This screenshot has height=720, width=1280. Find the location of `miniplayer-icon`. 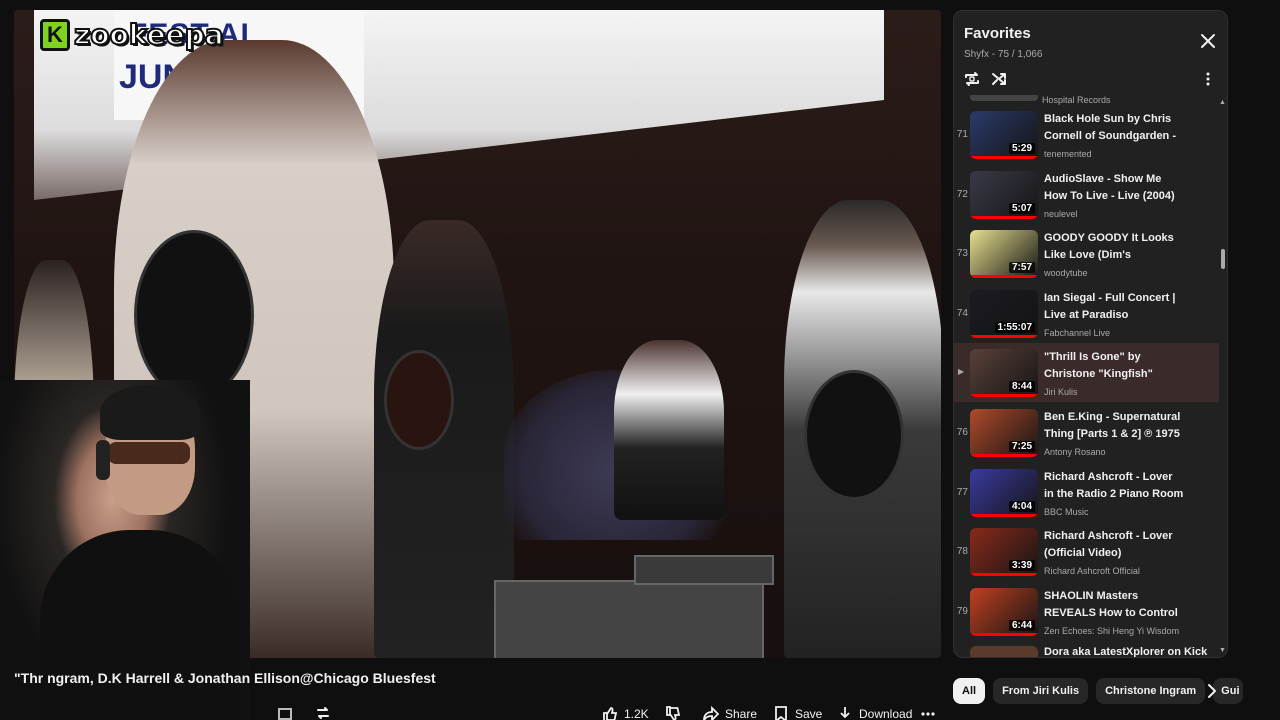

miniplayer-icon is located at coordinates (285, 714).